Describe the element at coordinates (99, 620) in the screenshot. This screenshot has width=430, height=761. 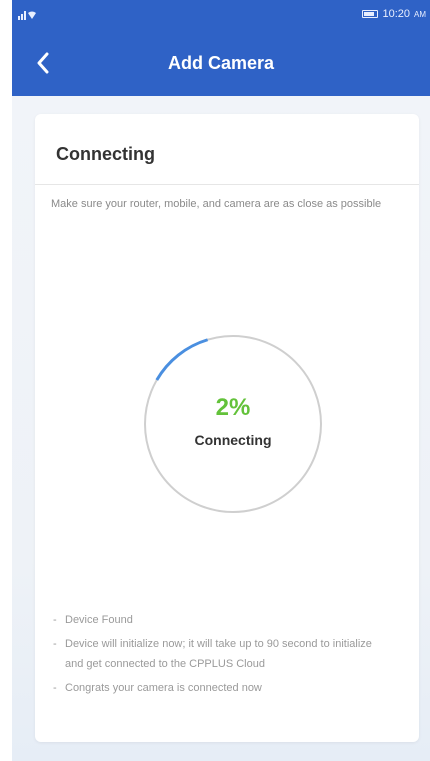
I see `step-text: Device Found` at that location.